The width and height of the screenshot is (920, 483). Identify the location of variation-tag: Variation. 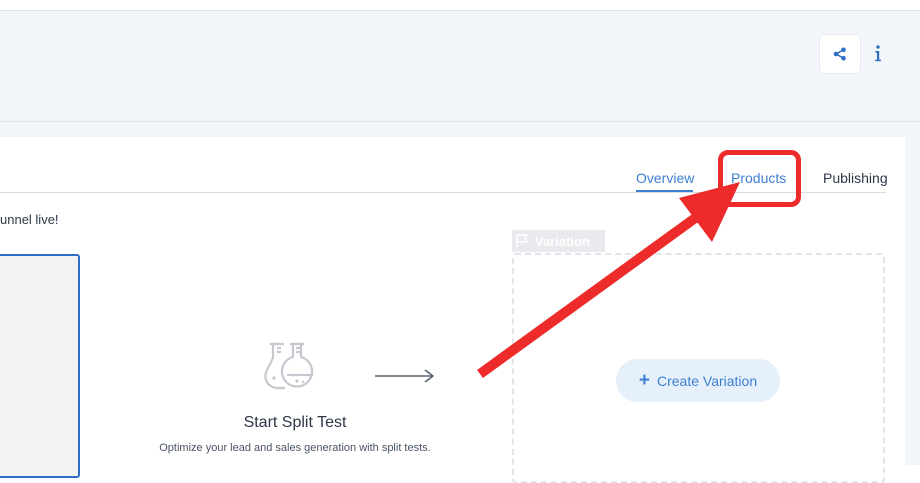
(558, 241).